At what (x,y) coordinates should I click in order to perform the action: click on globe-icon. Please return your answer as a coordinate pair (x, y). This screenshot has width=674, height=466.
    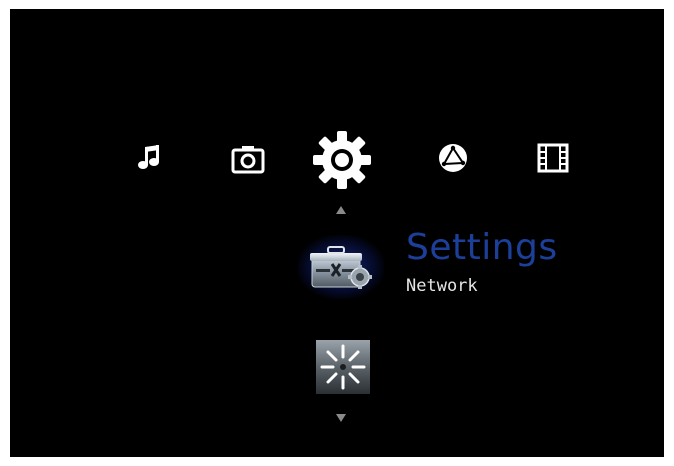
    Looking at the image, I should click on (453, 158).